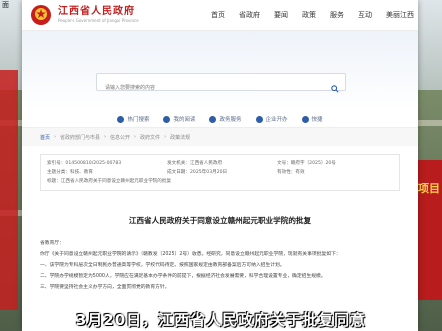  I want to click on quick-tab: 热门搜索, so click(133, 119).